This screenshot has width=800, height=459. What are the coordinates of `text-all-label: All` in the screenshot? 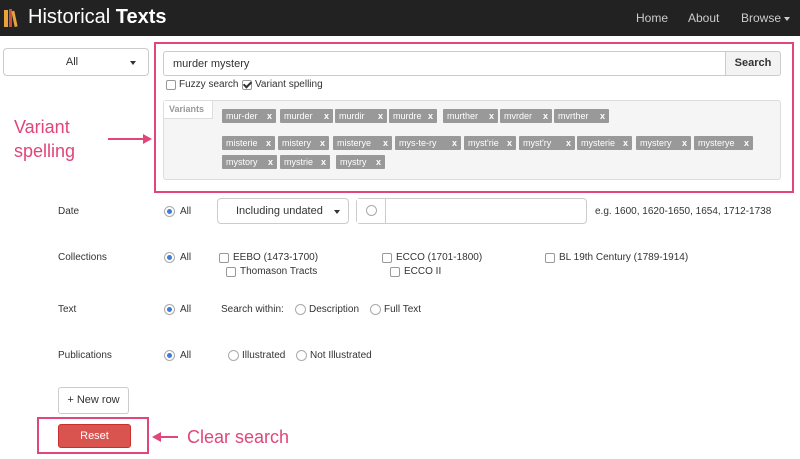 It's located at (186, 309).